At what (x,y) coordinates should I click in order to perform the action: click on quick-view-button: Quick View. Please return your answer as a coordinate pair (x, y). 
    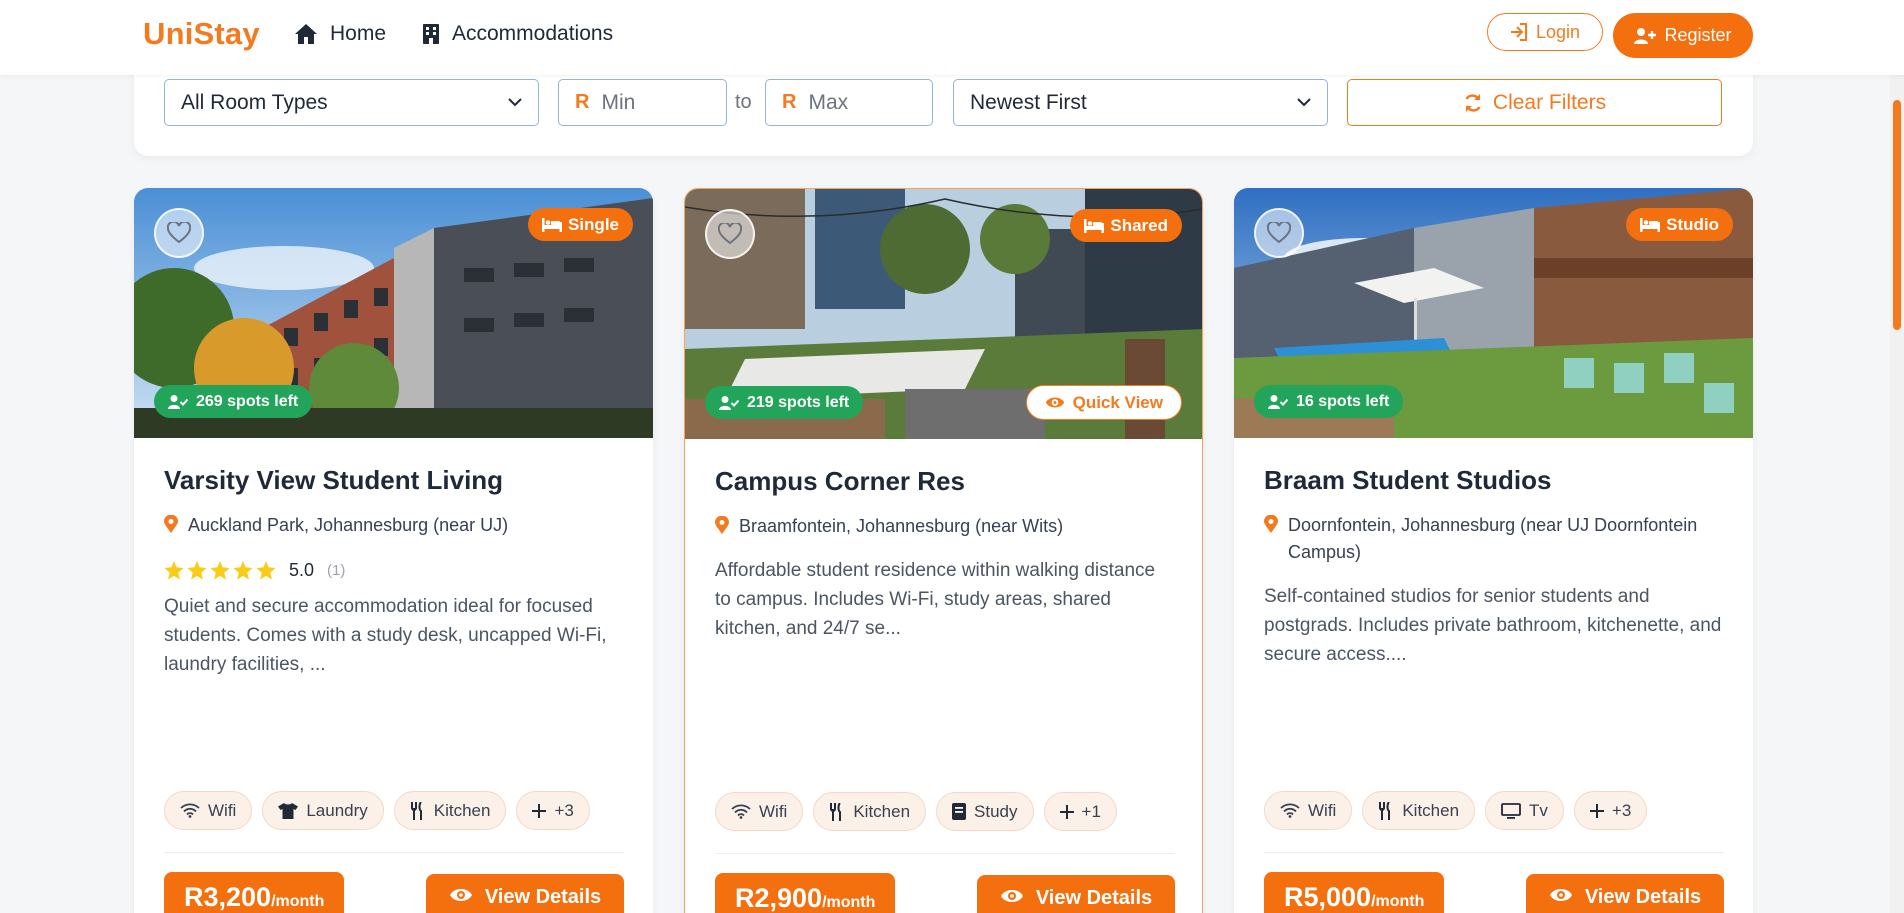
    Looking at the image, I should click on (1103, 402).